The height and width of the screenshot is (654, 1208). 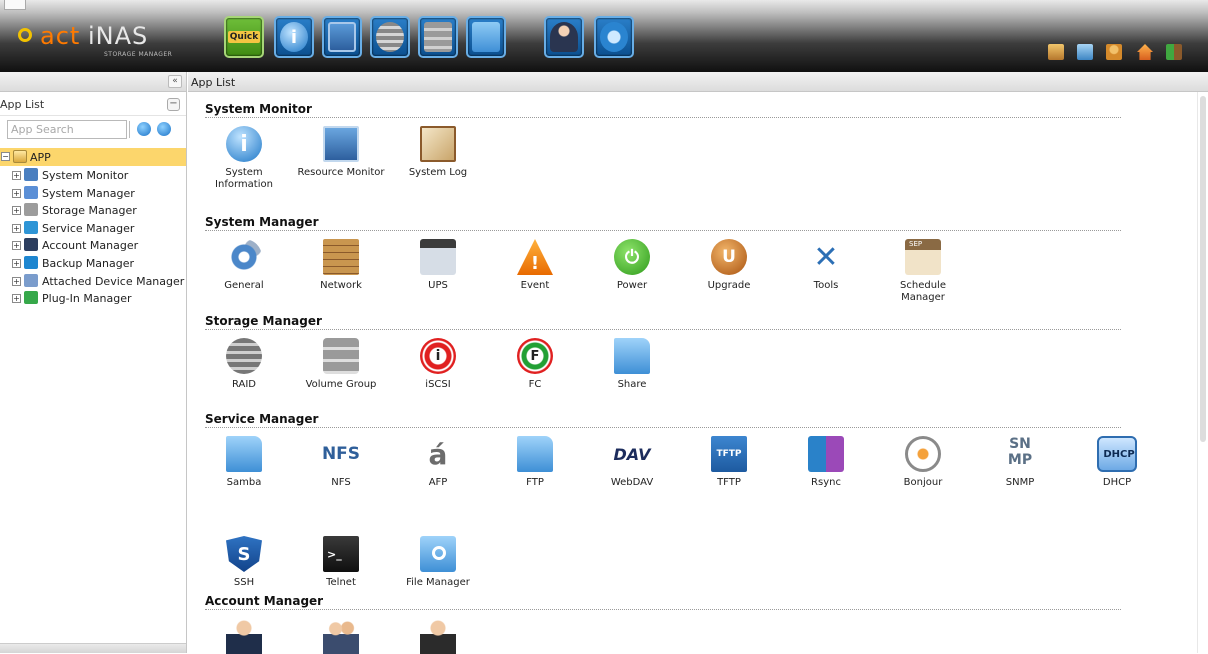 What do you see at coordinates (1145, 52) in the screenshot?
I see `home-icon` at bounding box center [1145, 52].